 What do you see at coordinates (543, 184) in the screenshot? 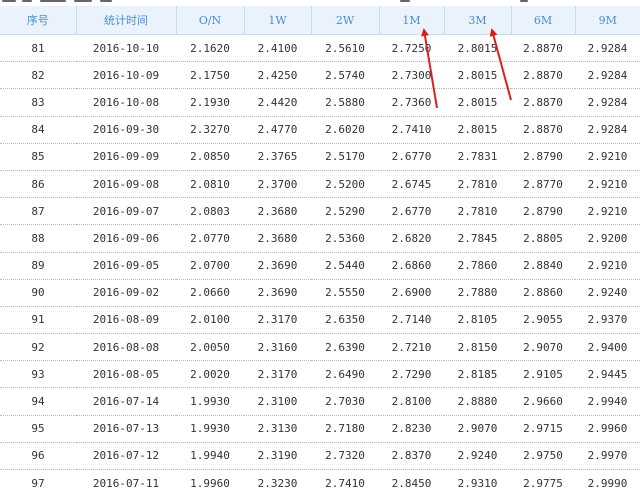
I see `cell-col-6m: 2.8770` at bounding box center [543, 184].